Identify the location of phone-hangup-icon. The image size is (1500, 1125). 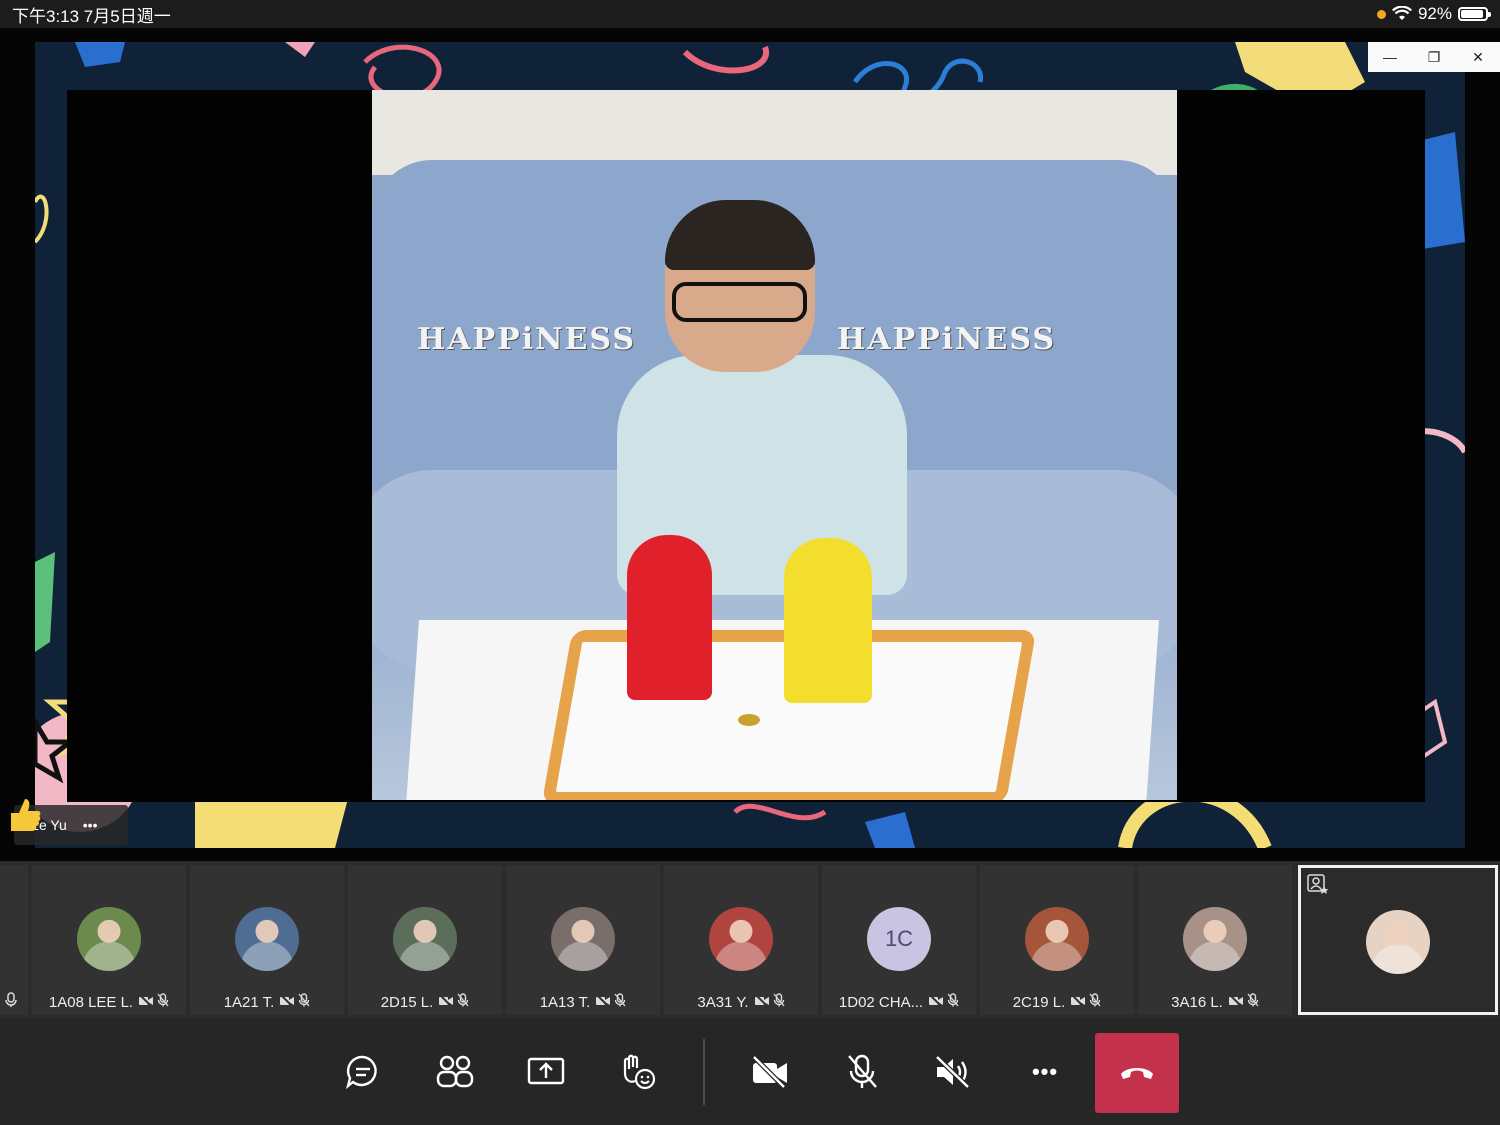
(1137, 1073).